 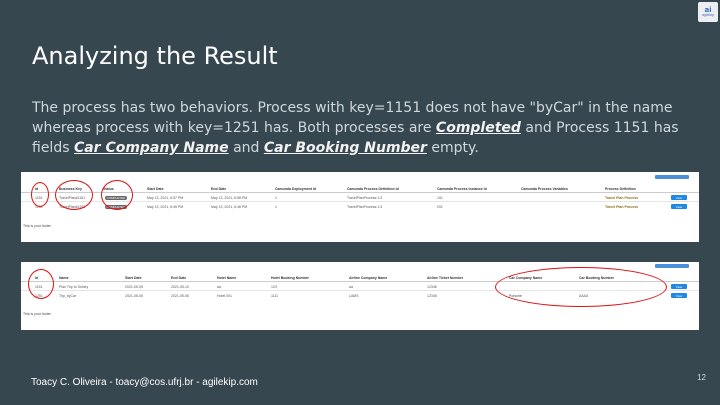 What do you see at coordinates (64, 278) in the screenshot?
I see `col-header: Name` at bounding box center [64, 278].